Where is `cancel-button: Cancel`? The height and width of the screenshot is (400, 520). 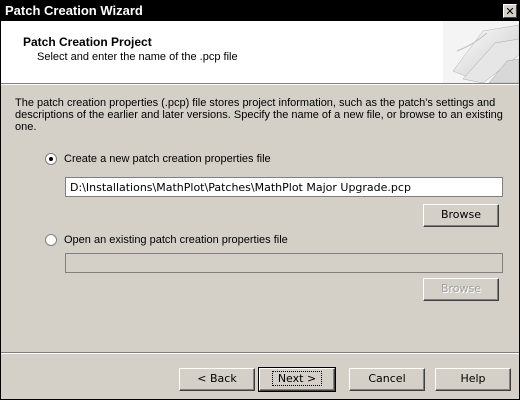
cancel-button: Cancel is located at coordinates (387, 379).